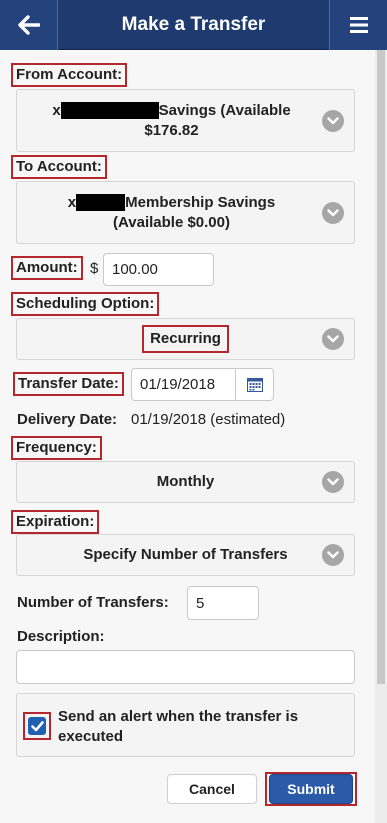 Image resolution: width=387 pixels, height=823 pixels. I want to click on scheduling-option-label: Scheduling Option:, so click(85, 304).